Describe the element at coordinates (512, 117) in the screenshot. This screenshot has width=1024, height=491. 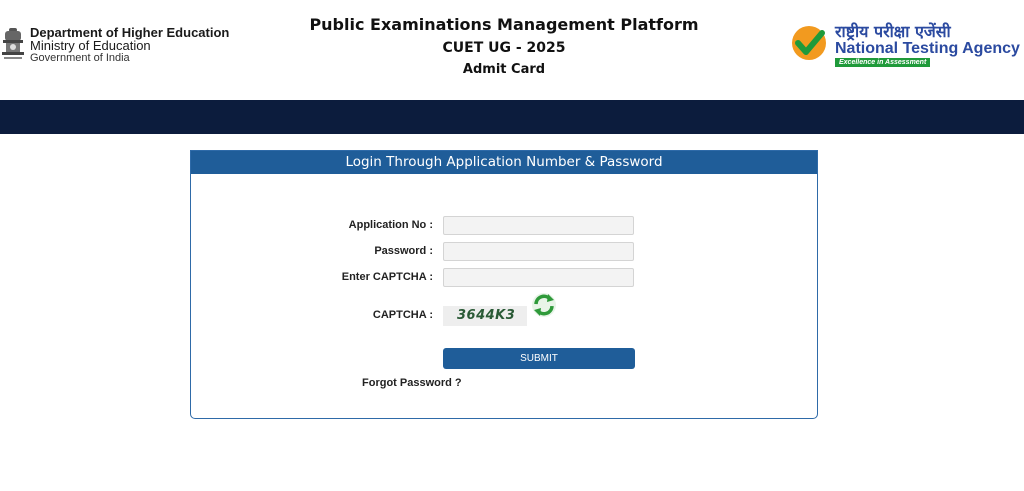
I see `navbar` at that location.